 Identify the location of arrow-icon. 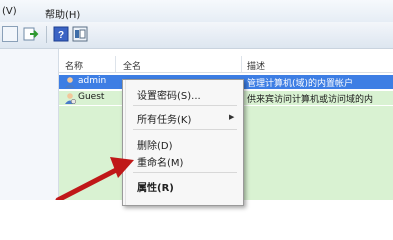
(94, 178).